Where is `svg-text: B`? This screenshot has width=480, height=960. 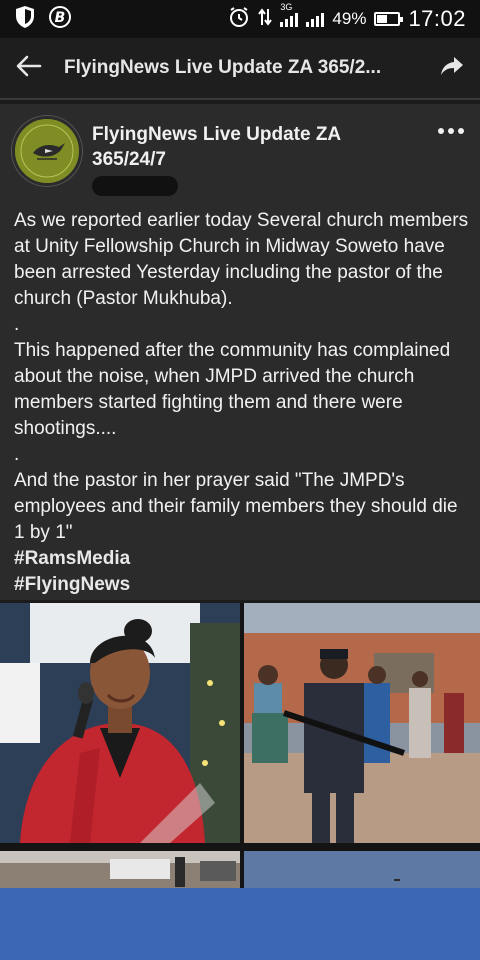
svg-text: B is located at coordinates (60, 18).